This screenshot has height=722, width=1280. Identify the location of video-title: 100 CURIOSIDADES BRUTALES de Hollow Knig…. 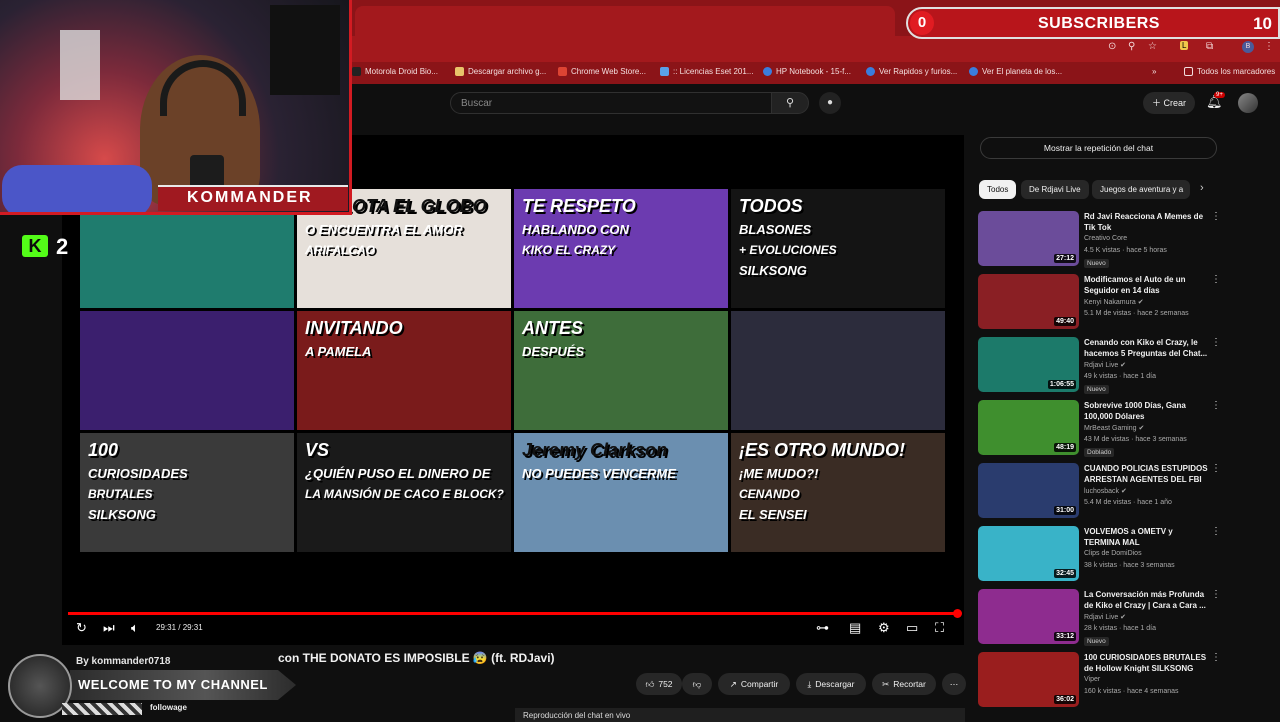
(1146, 663).